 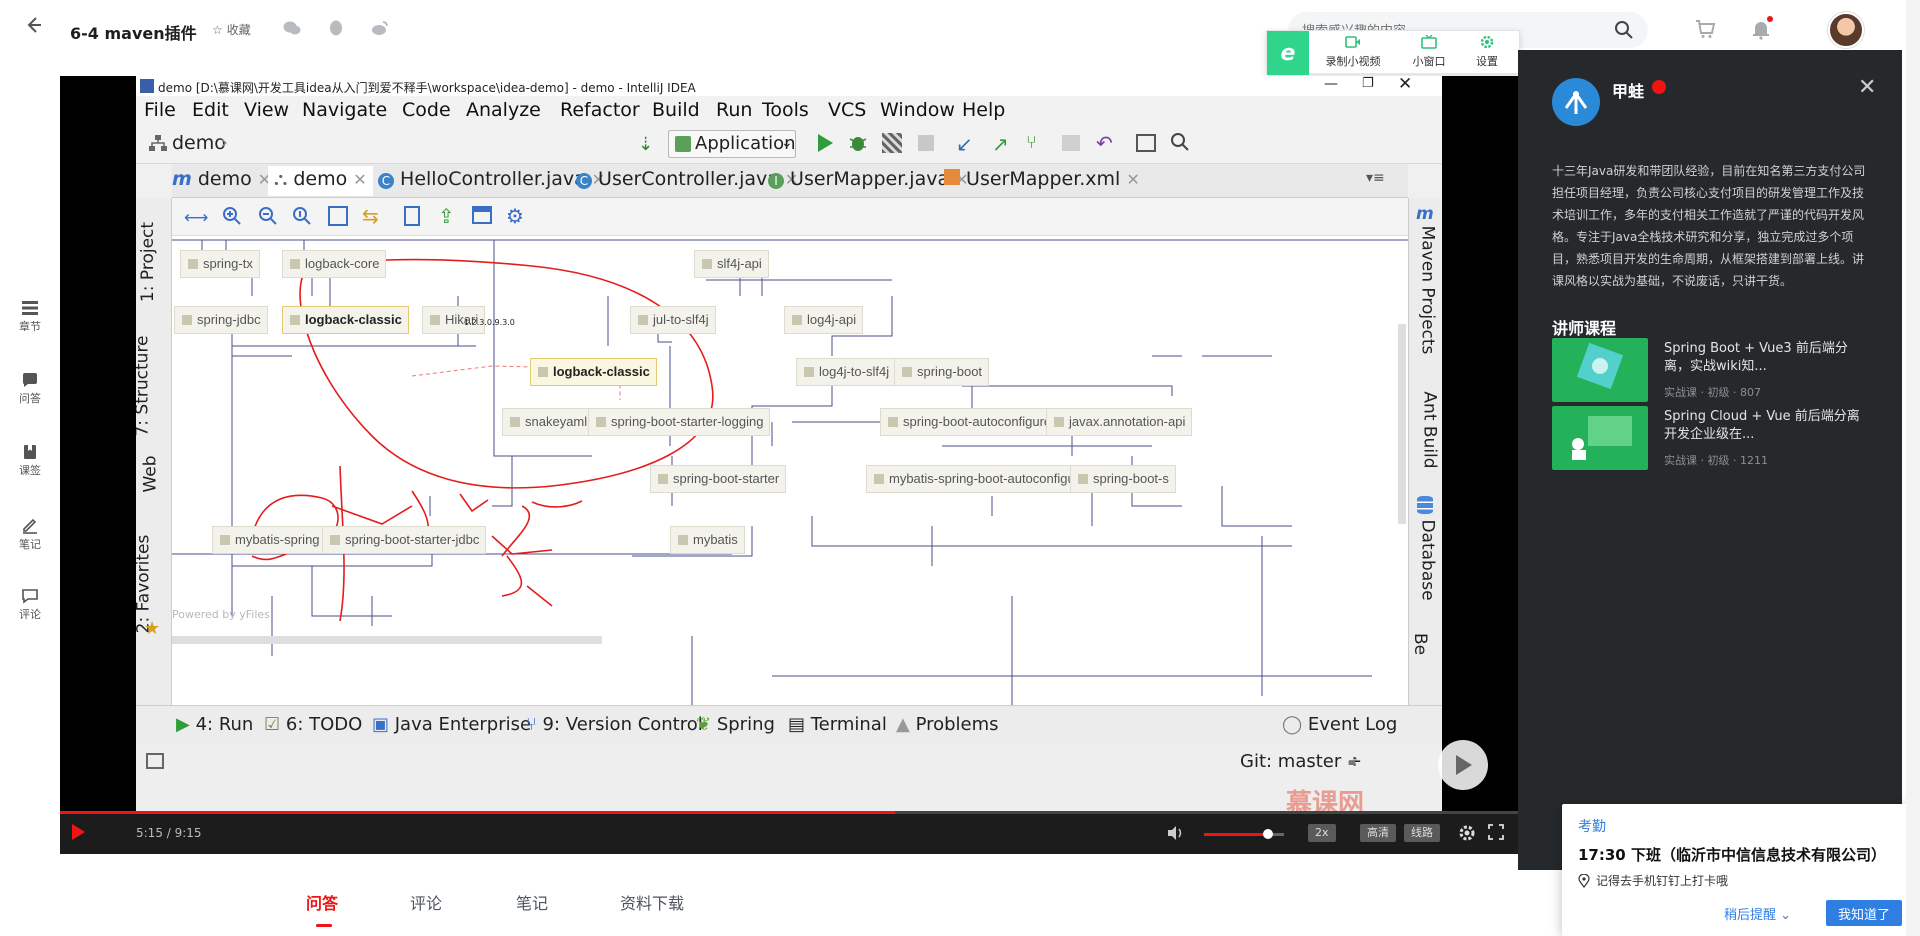 I want to click on diagram-node: spring-boot-autoconfigure, so click(x=969, y=422).